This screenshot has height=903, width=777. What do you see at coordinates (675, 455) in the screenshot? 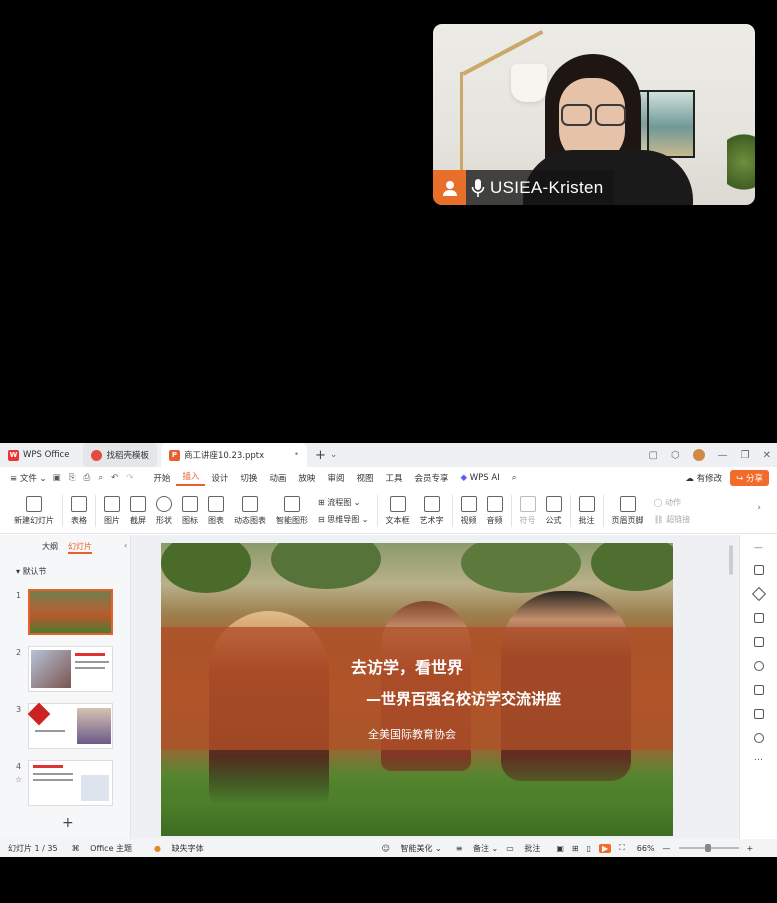
I see `cube-icon: ⬡` at bounding box center [675, 455].